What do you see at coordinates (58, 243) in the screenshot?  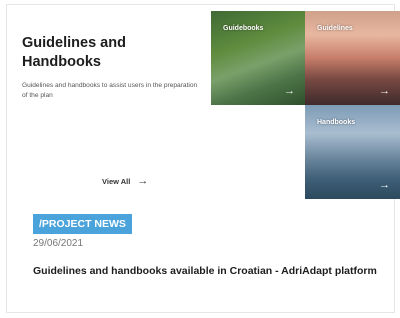 I see `news-date: 29/06/2021` at bounding box center [58, 243].